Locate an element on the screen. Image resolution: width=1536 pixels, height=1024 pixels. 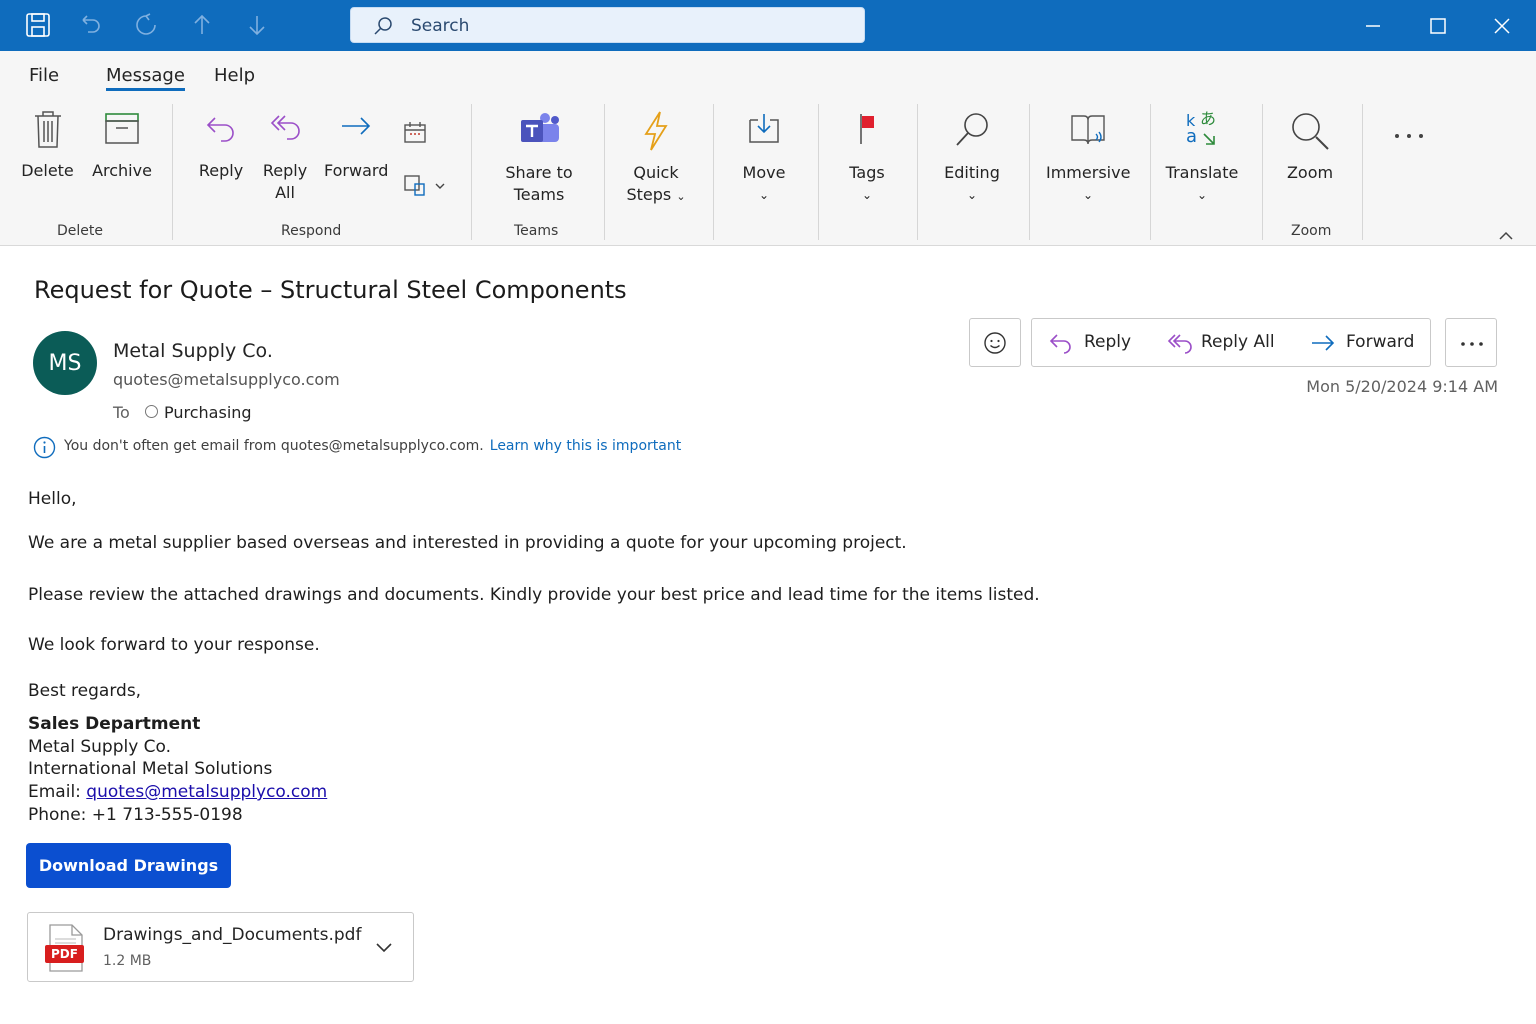
reply-all-button: Reply All is located at coordinates (285, 157).